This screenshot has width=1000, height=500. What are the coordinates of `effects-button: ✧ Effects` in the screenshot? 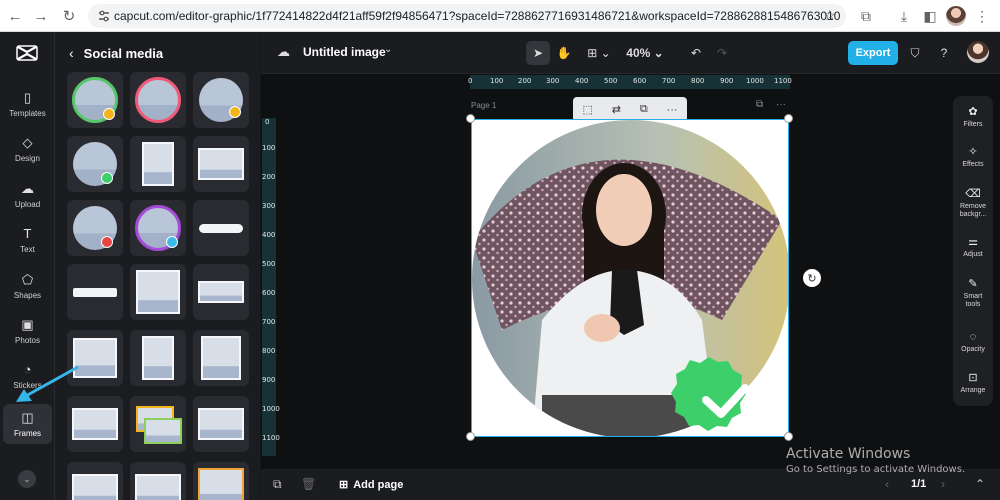 It's located at (973, 157).